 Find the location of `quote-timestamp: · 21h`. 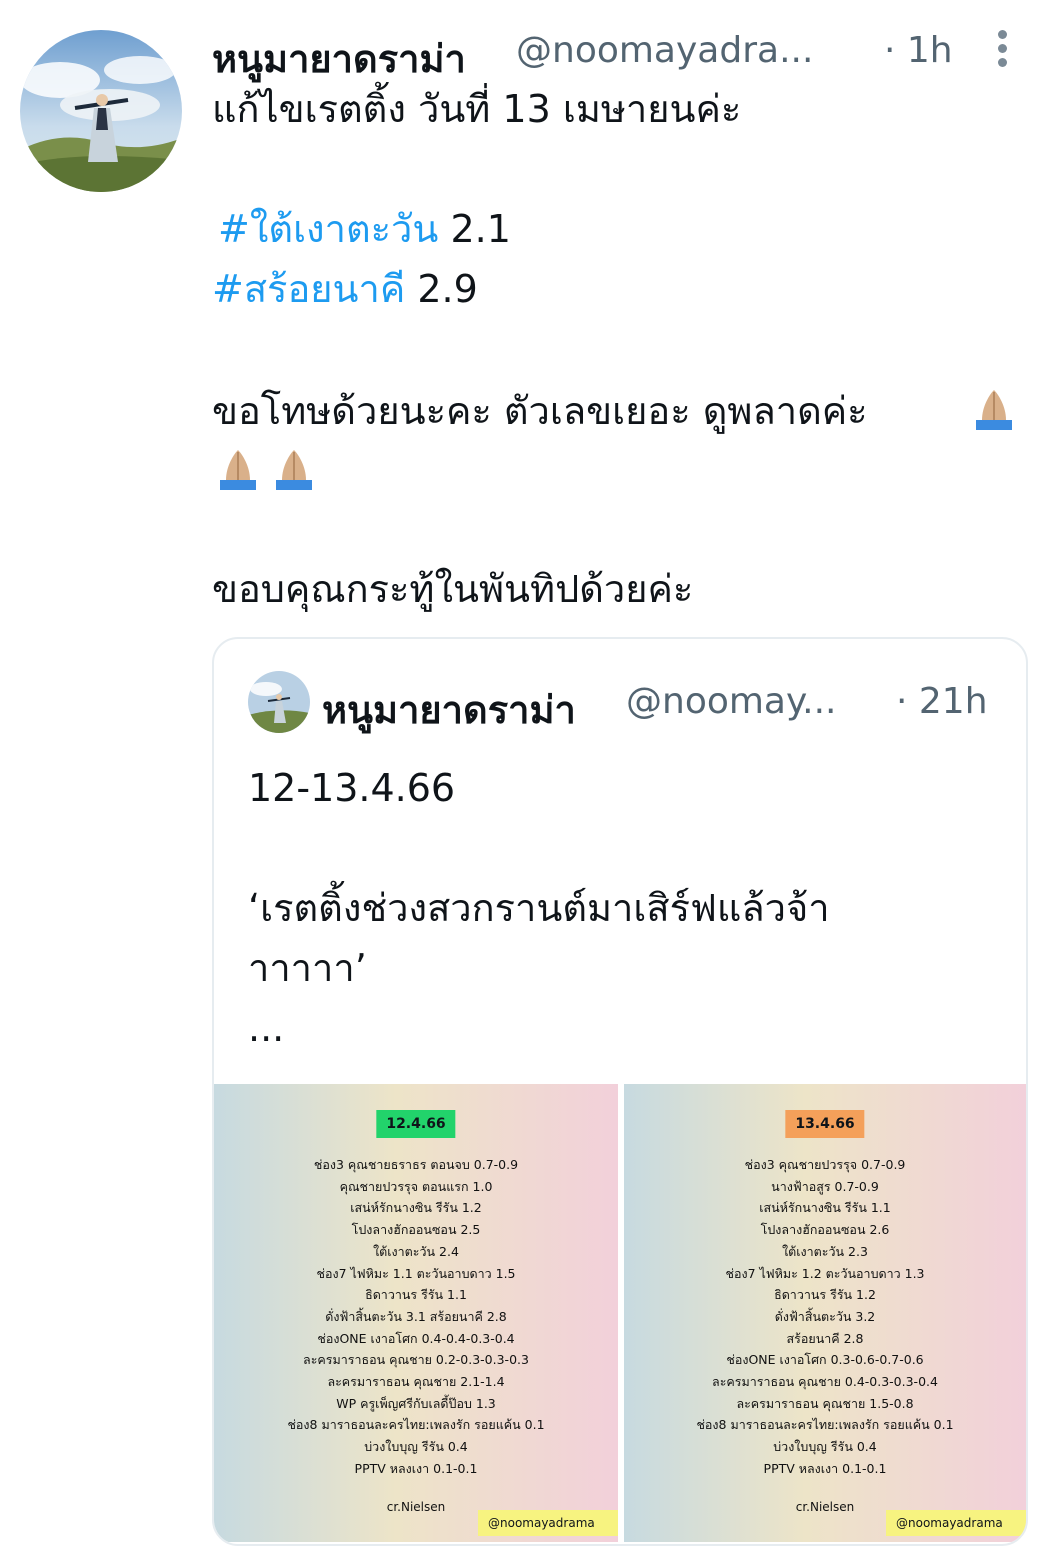

quote-timestamp: · 21h is located at coordinates (942, 701).